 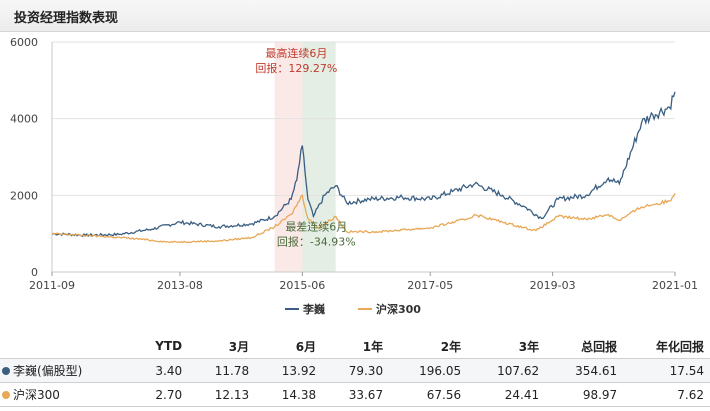 I want to click on header-cell, so click(x=66, y=346).